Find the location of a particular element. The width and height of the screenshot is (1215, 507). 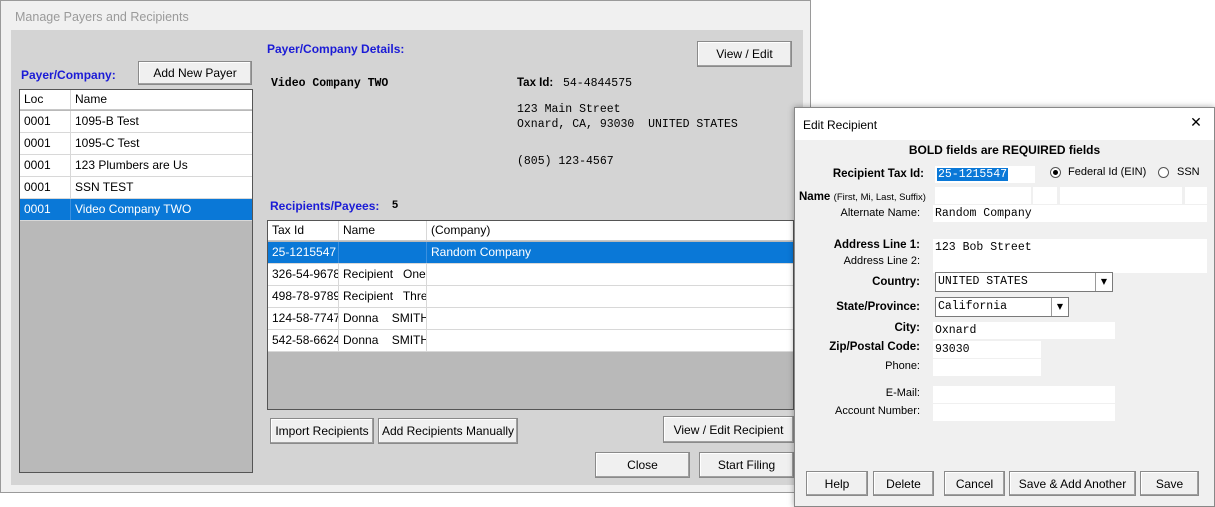

payer-name-cell: Video Company TWO is located at coordinates (133, 209).